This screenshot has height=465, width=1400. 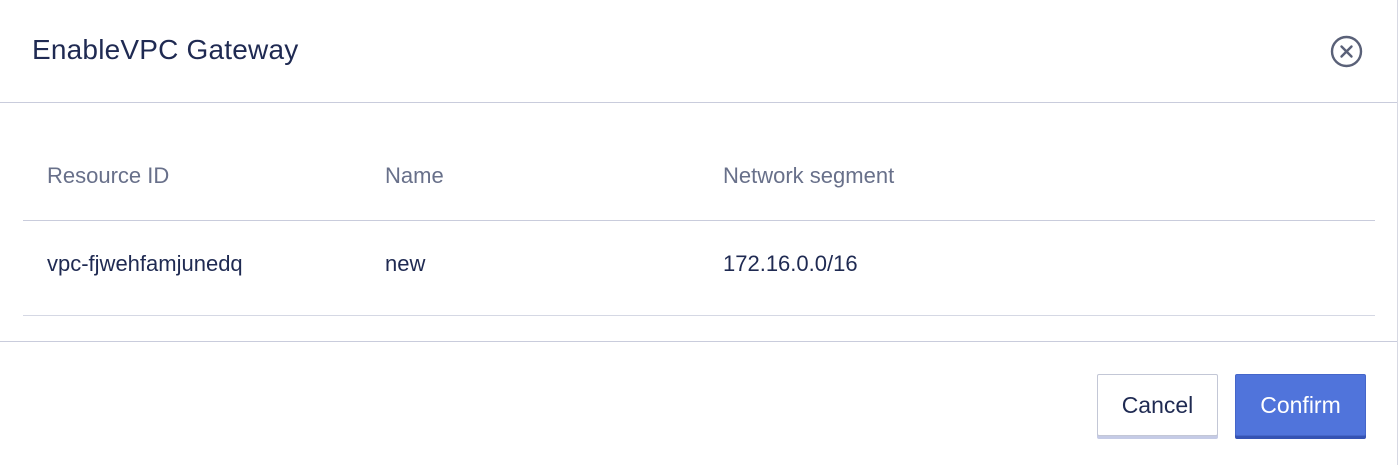 I want to click on column-header-name: Name, so click(x=414, y=175).